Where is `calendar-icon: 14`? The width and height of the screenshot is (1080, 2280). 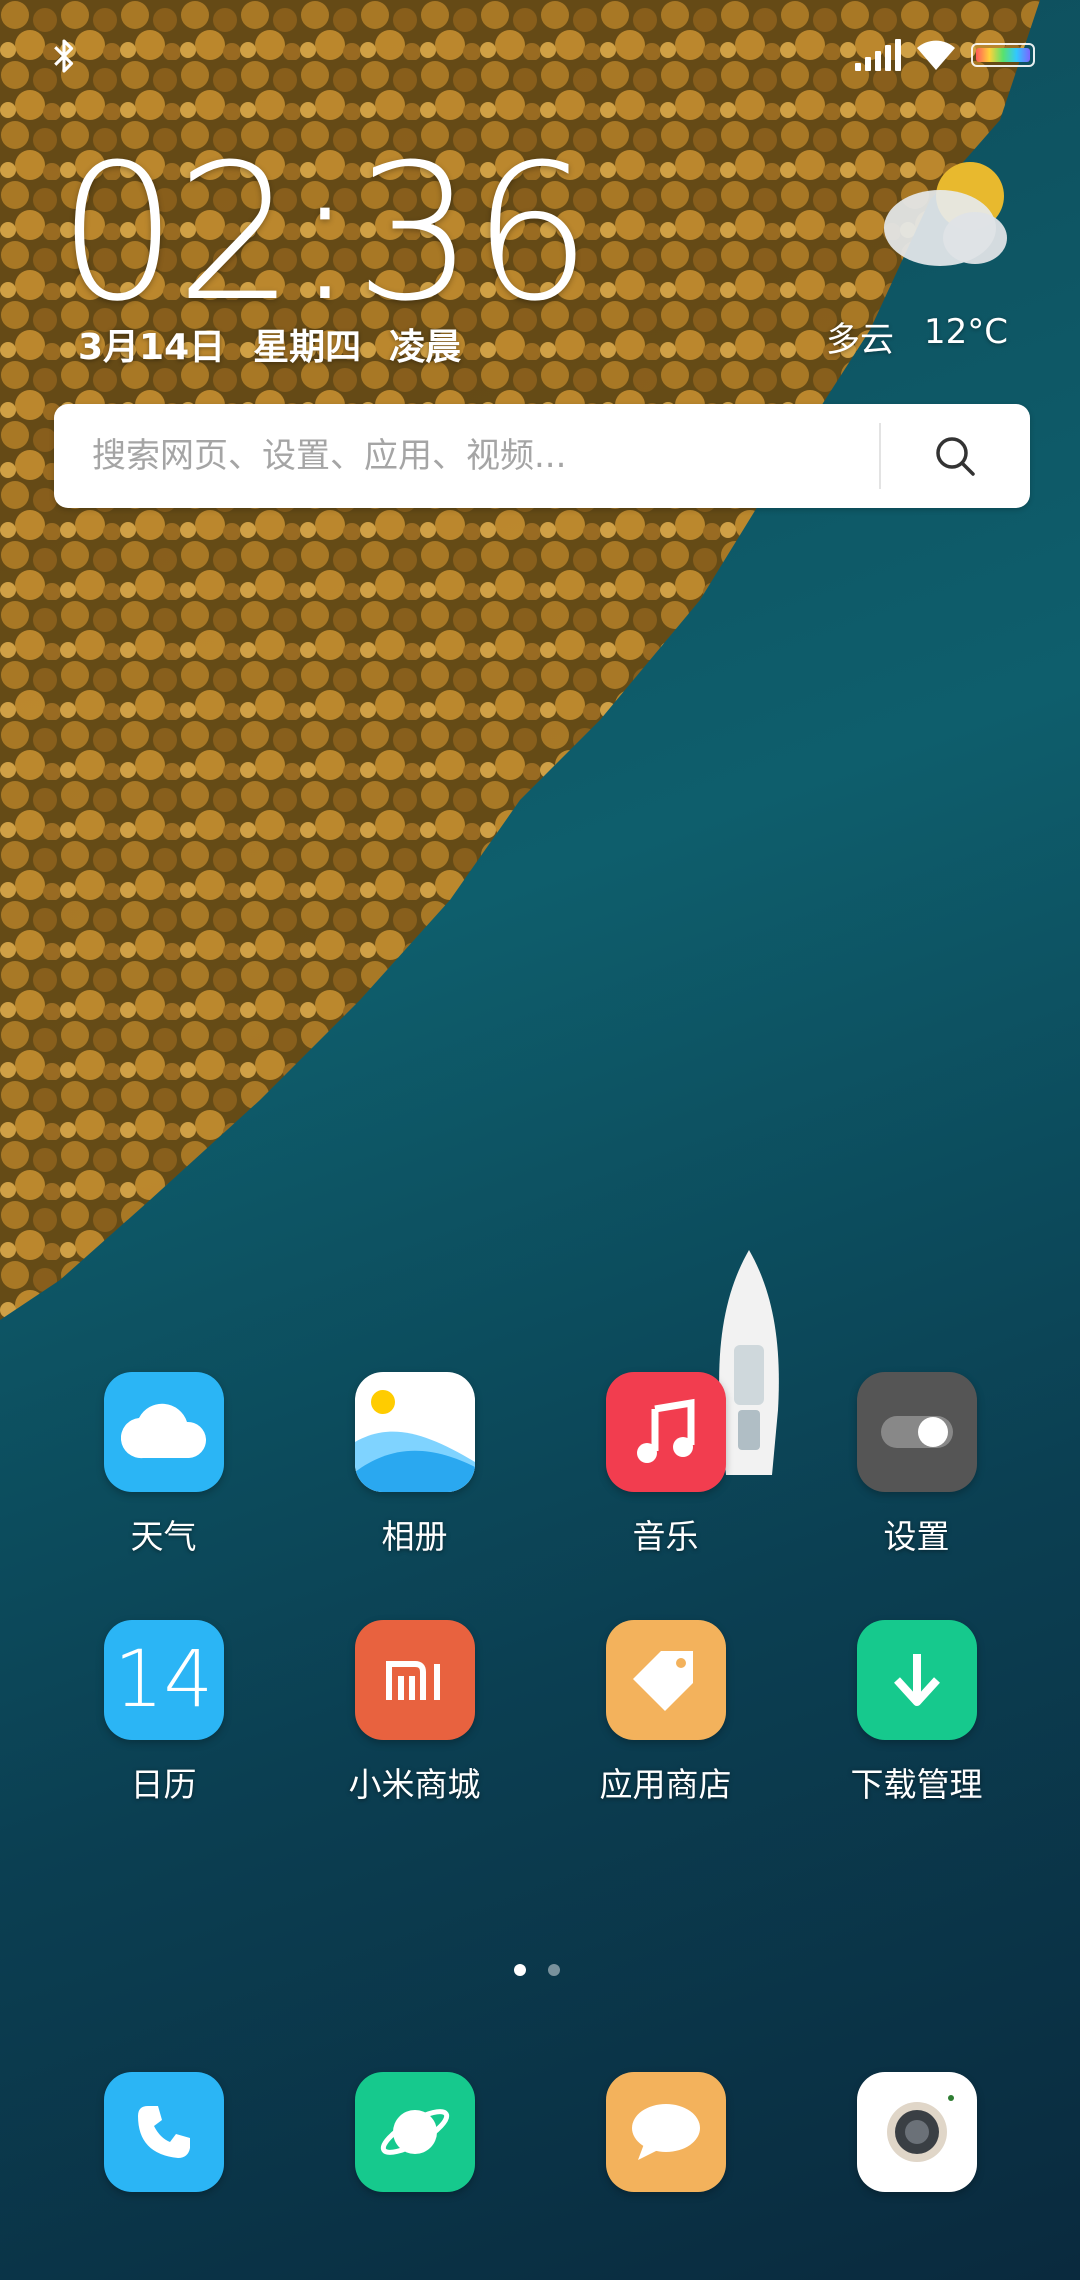 calendar-icon: 14 is located at coordinates (163, 1680).